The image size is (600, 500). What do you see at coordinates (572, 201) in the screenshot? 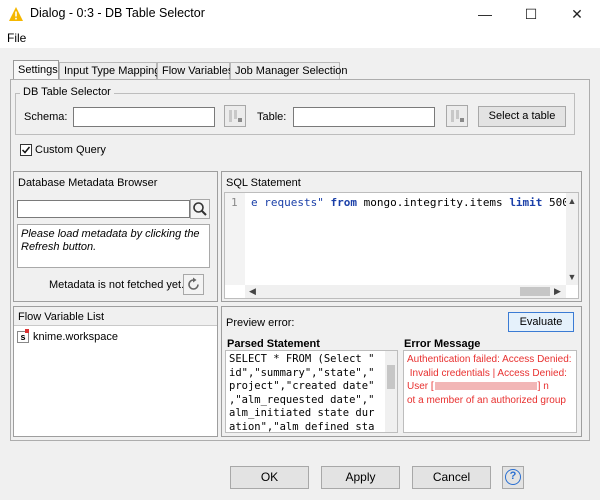
I see `scroll-up-icon: ▲` at bounding box center [572, 201].